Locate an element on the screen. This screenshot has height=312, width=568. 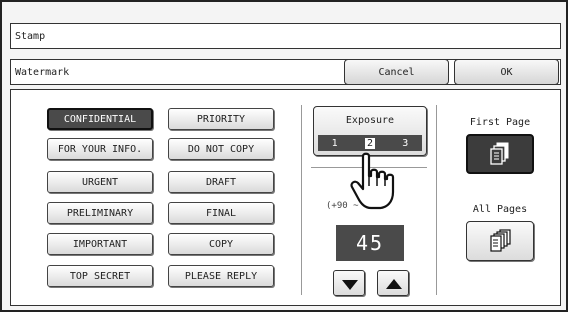
first-page-button is located at coordinates (500, 154).